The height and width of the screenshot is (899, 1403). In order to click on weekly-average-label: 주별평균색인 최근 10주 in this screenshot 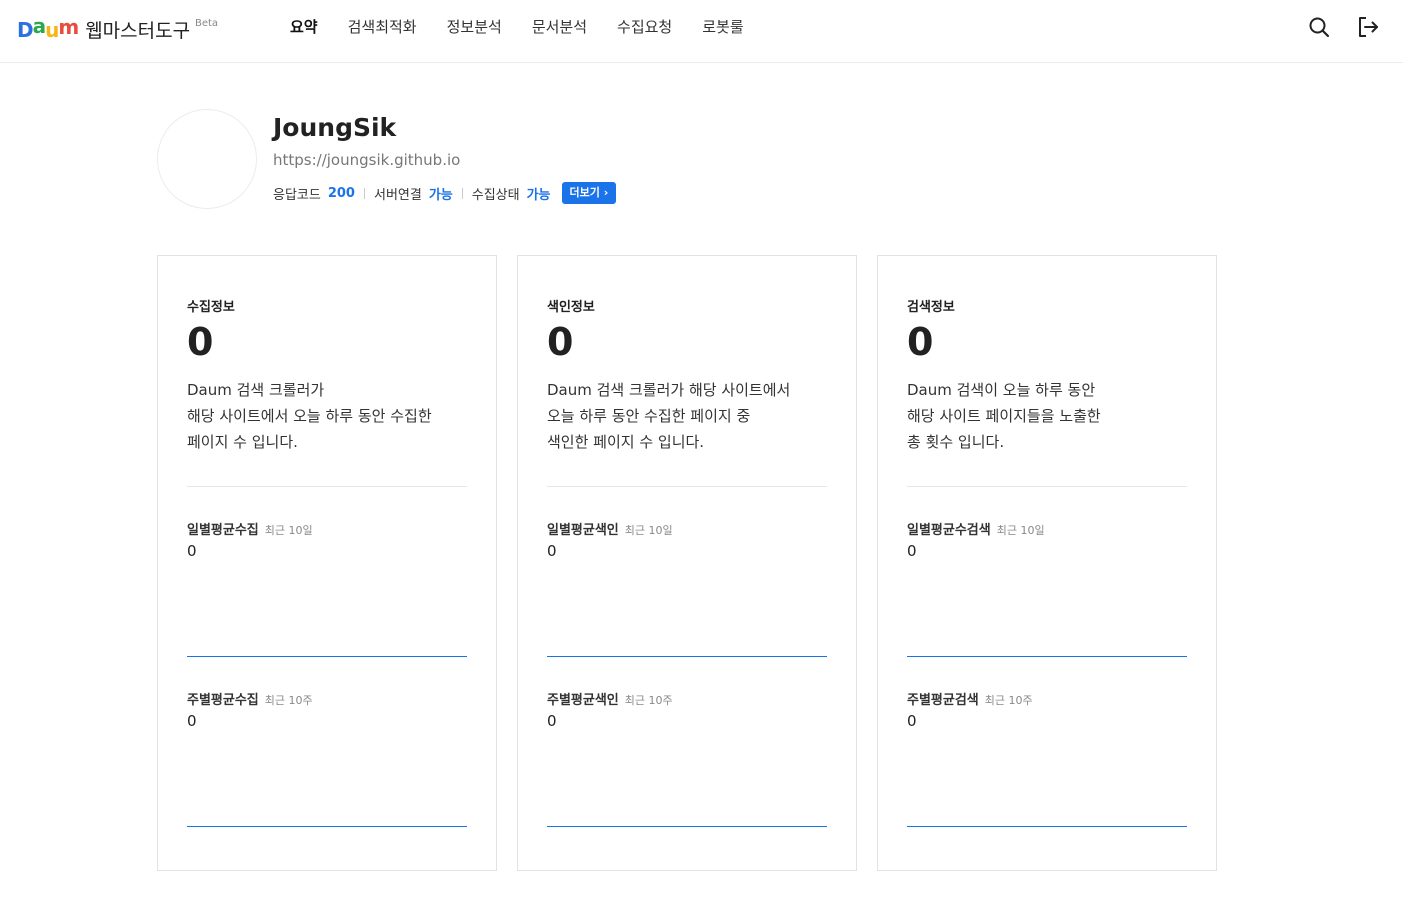, I will do `click(610, 698)`.